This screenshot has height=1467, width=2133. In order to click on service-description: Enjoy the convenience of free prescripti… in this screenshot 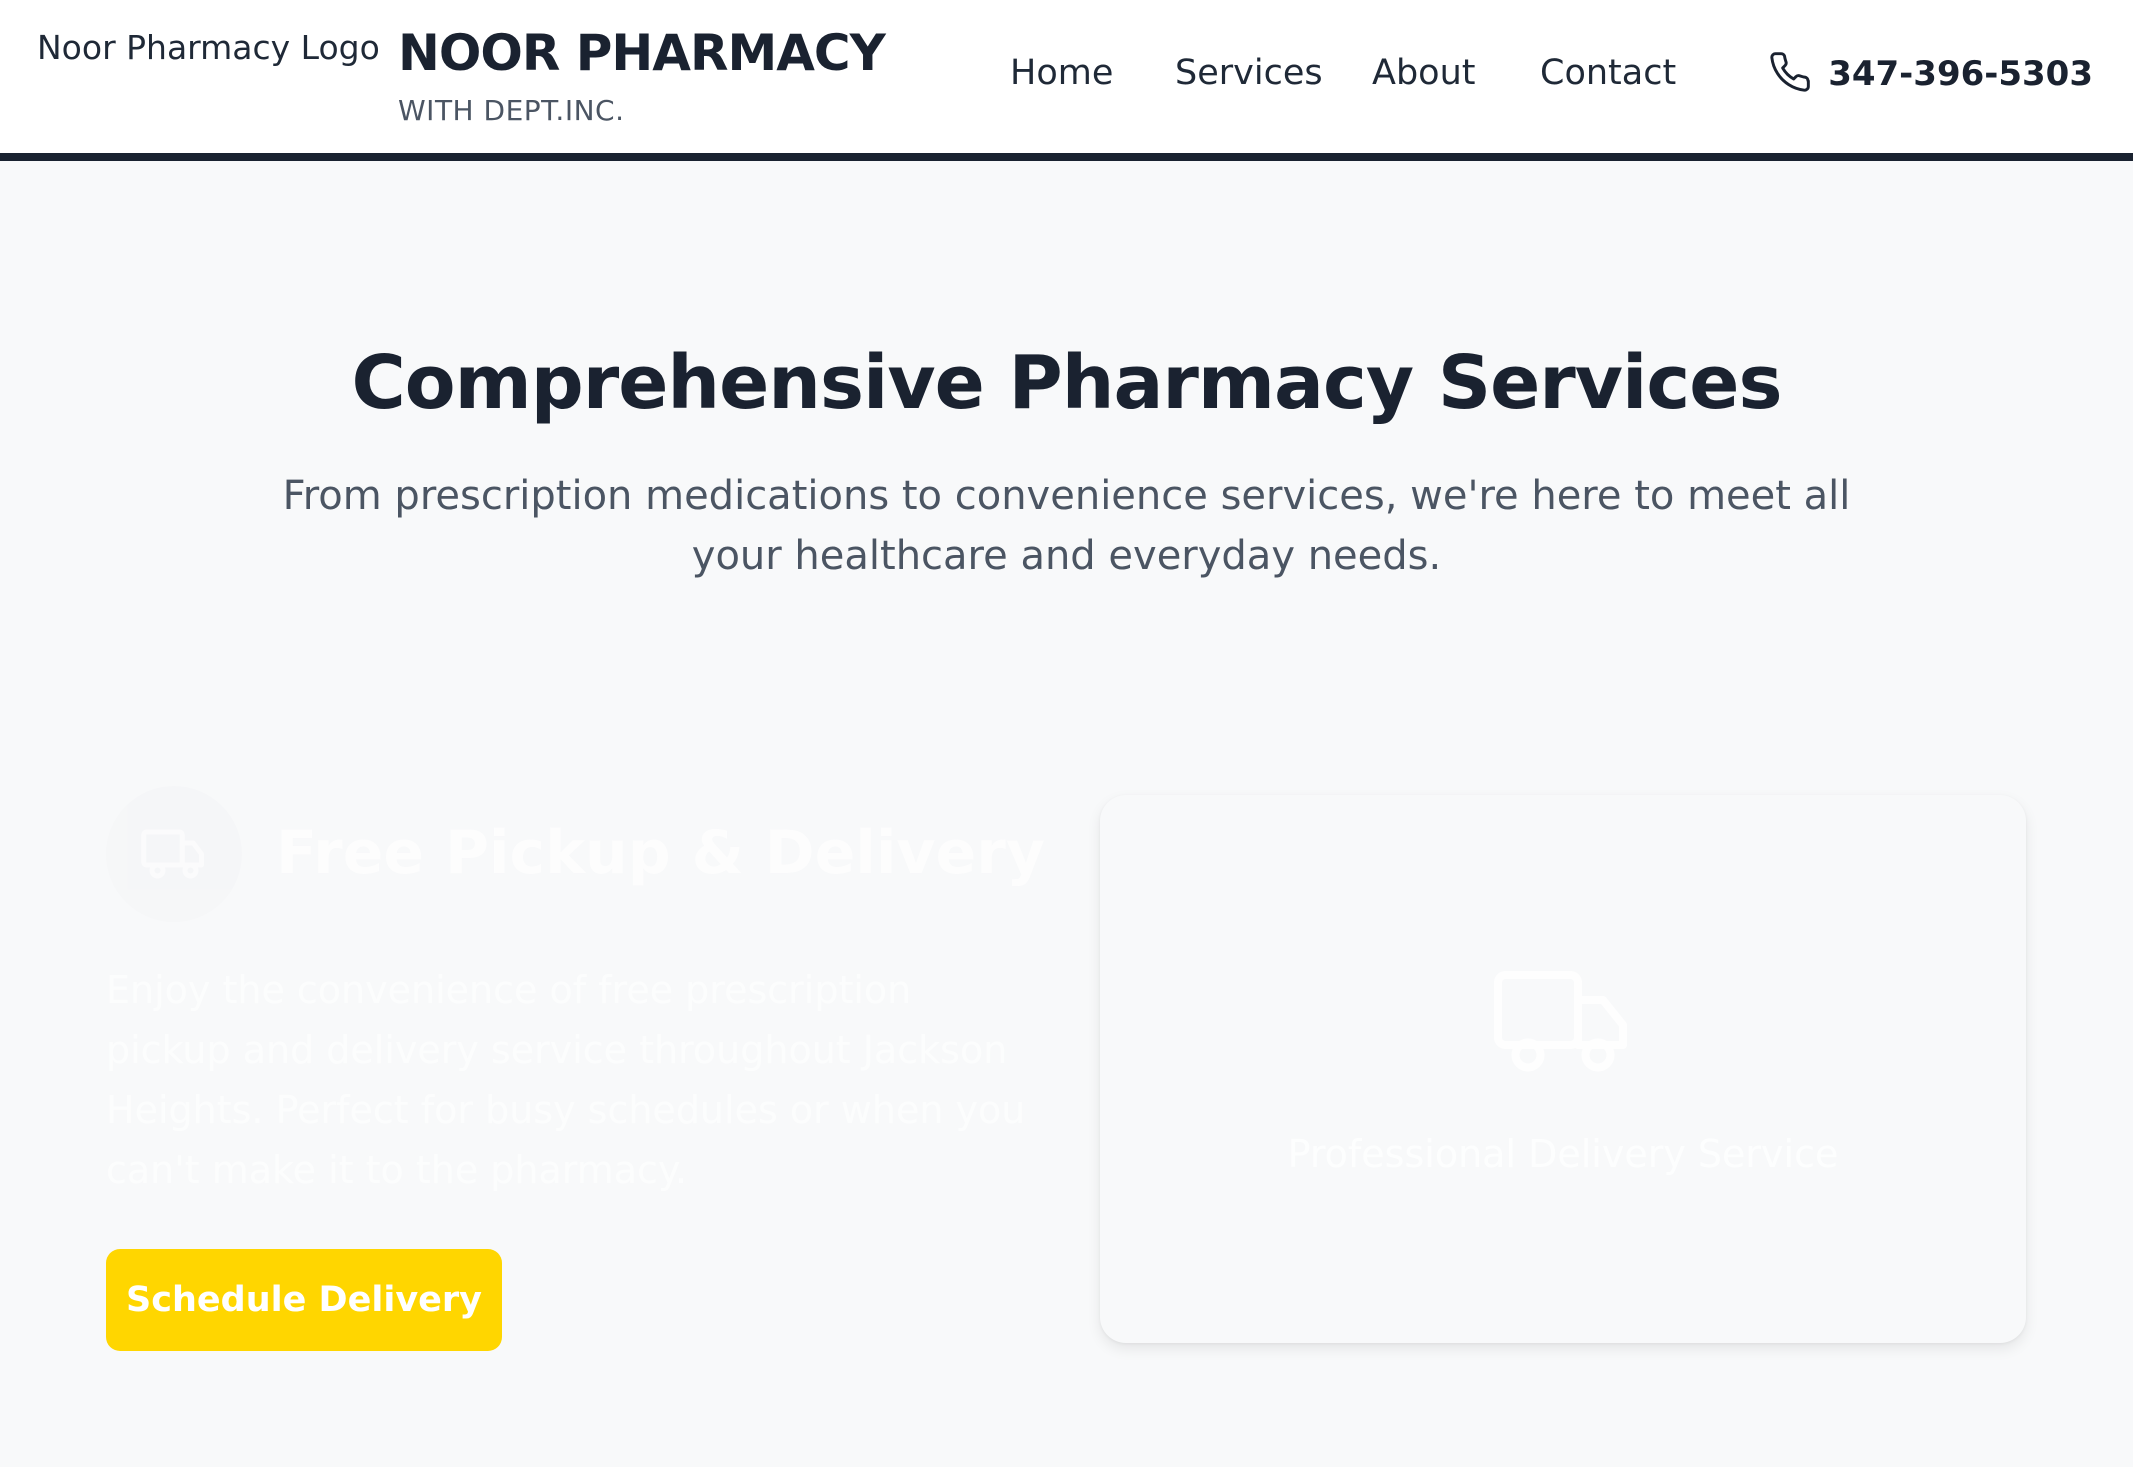, I will do `click(566, 1080)`.